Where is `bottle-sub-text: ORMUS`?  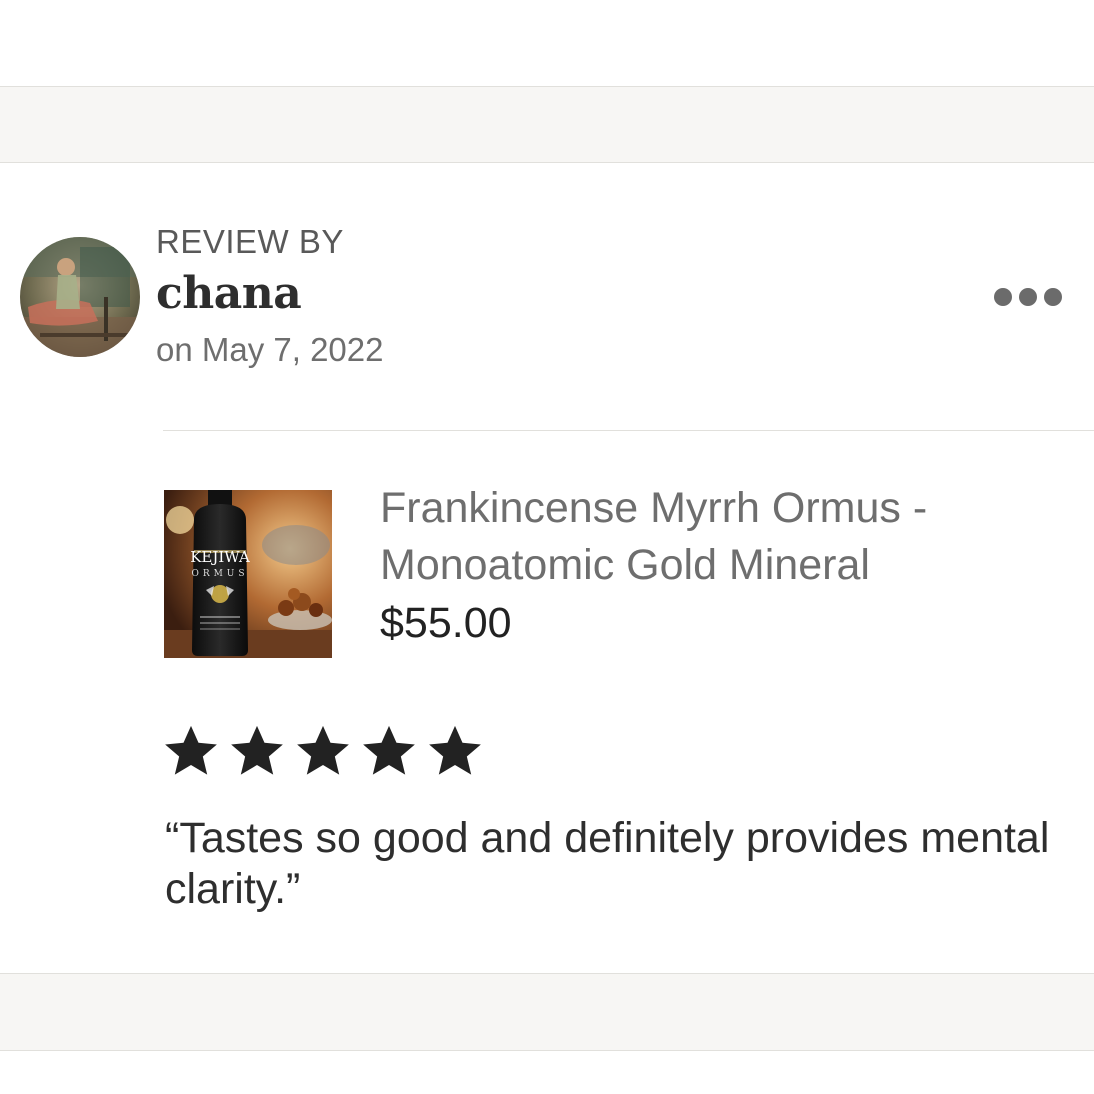
bottle-sub-text: ORMUS is located at coordinates (219, 574).